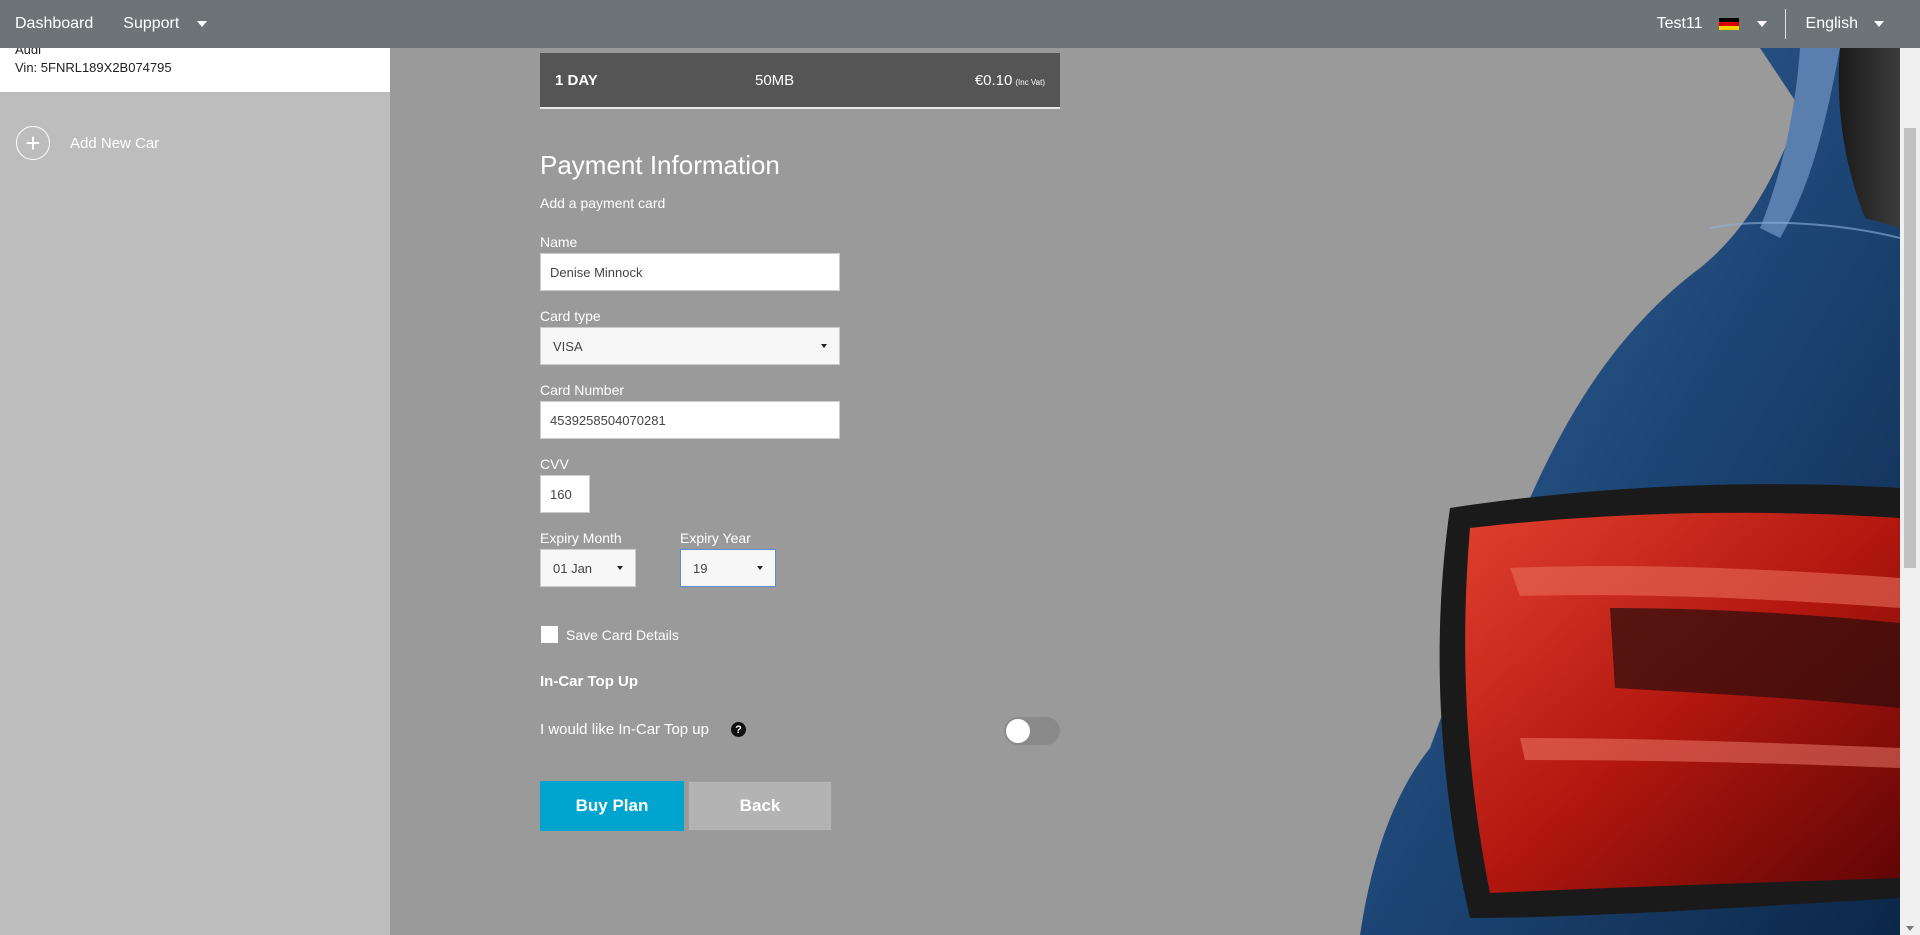 The height and width of the screenshot is (935, 1920). Describe the element at coordinates (690, 420) in the screenshot. I see `card-number-field: 4539258504070281` at that location.